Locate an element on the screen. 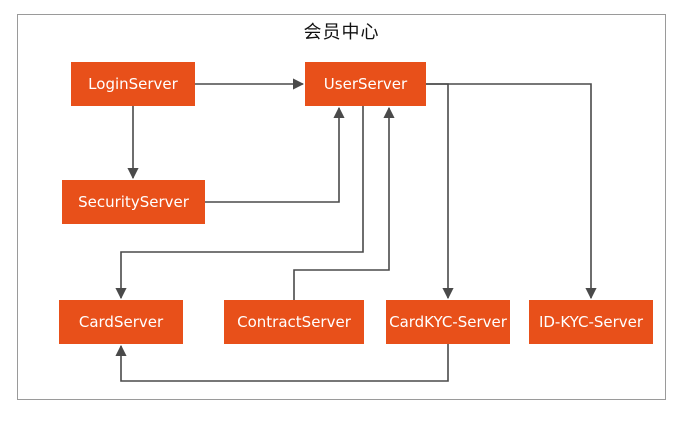  edge-user-to-idkyc is located at coordinates (511, 191).